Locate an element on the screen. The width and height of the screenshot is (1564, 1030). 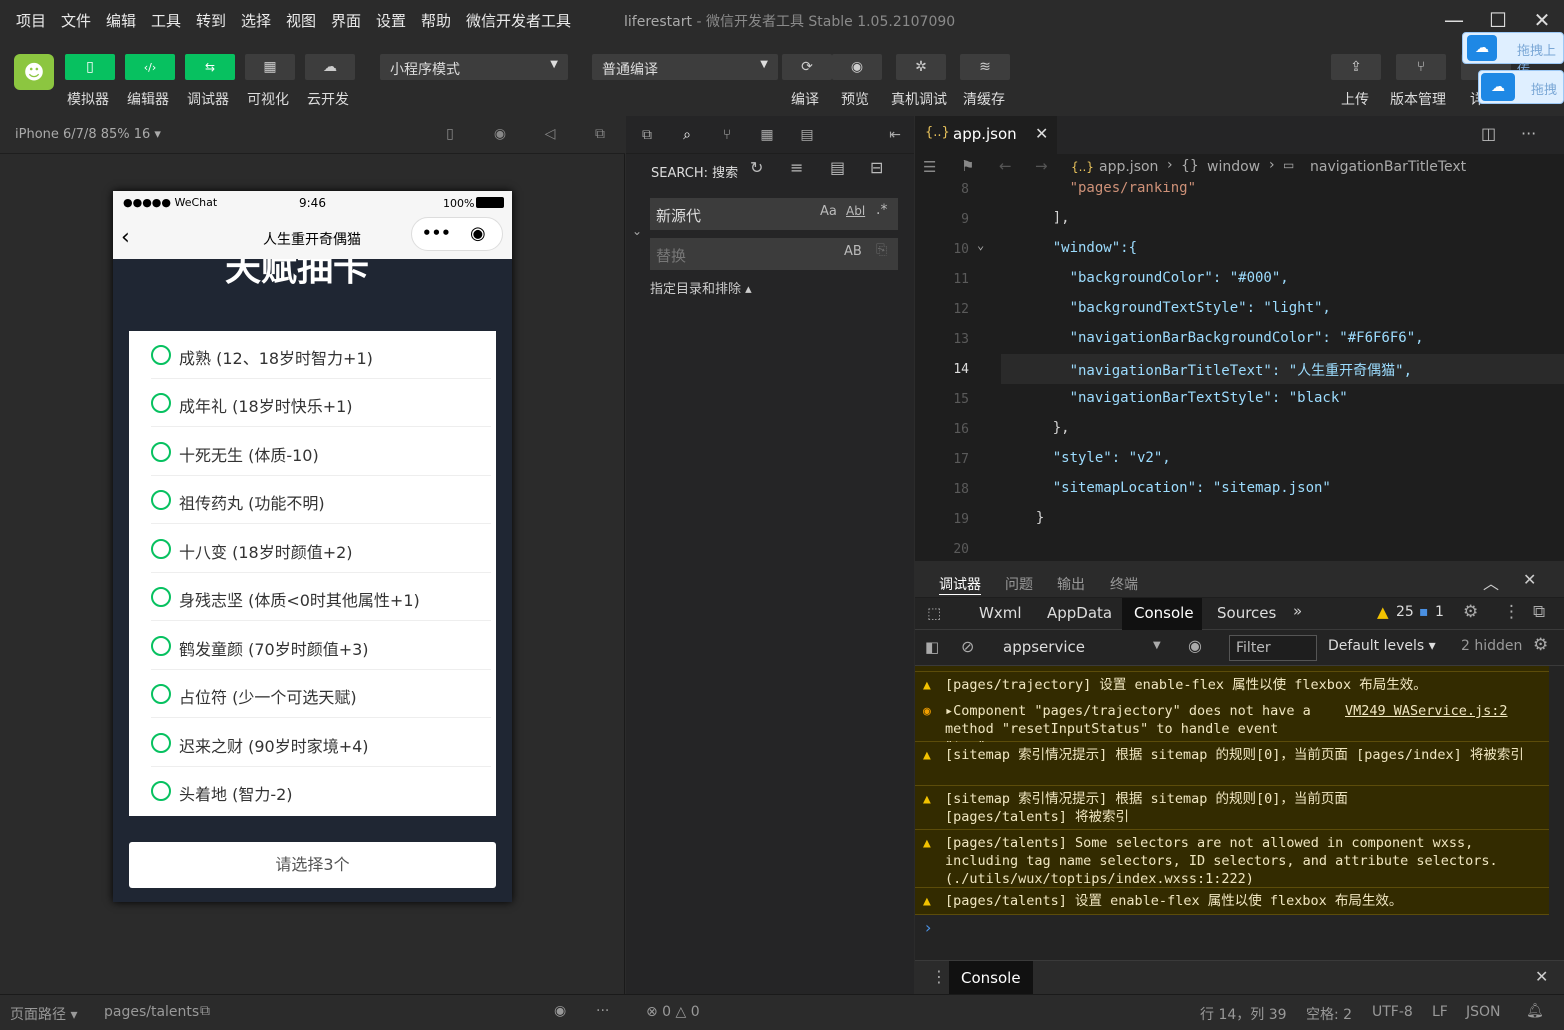
files-icon: ⧉ is located at coordinates (647, 135).